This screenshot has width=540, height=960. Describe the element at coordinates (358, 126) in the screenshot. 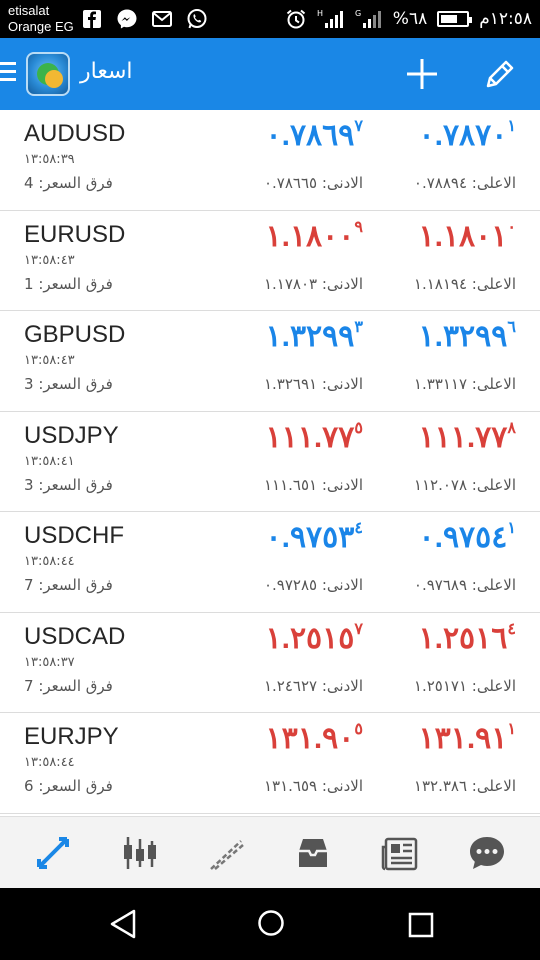

I see `bid-price-pip: ٧` at that location.